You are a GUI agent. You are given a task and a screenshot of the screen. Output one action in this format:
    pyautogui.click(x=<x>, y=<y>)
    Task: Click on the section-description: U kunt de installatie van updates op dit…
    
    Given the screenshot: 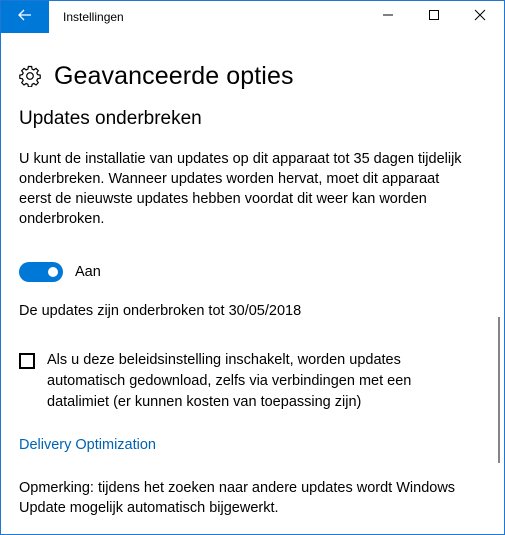 What is the action you would take?
    pyautogui.click(x=240, y=189)
    